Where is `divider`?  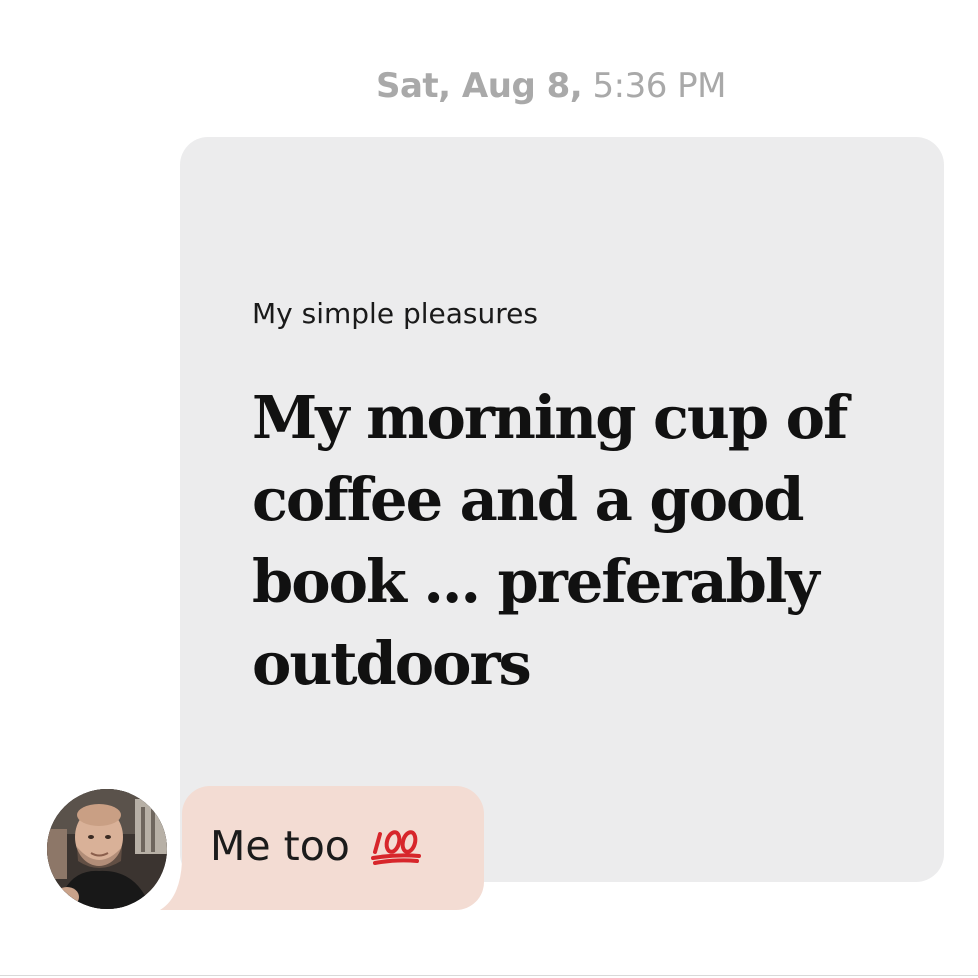 divider is located at coordinates (489, 975).